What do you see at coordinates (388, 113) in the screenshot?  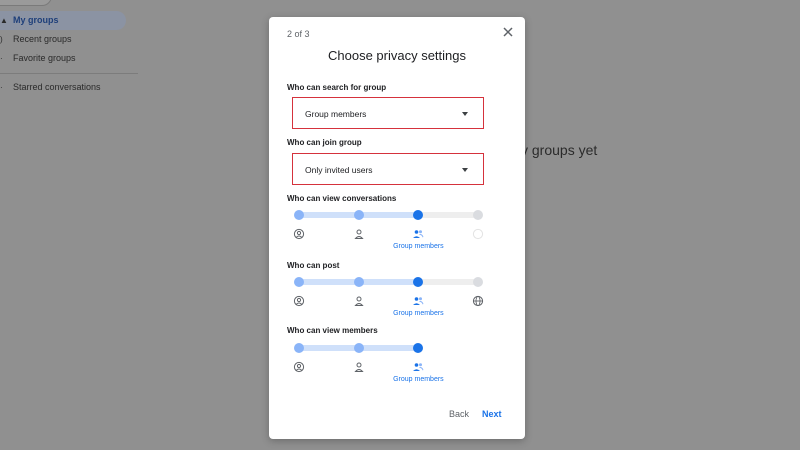 I see `search-visibility-dropdown: Group members` at bounding box center [388, 113].